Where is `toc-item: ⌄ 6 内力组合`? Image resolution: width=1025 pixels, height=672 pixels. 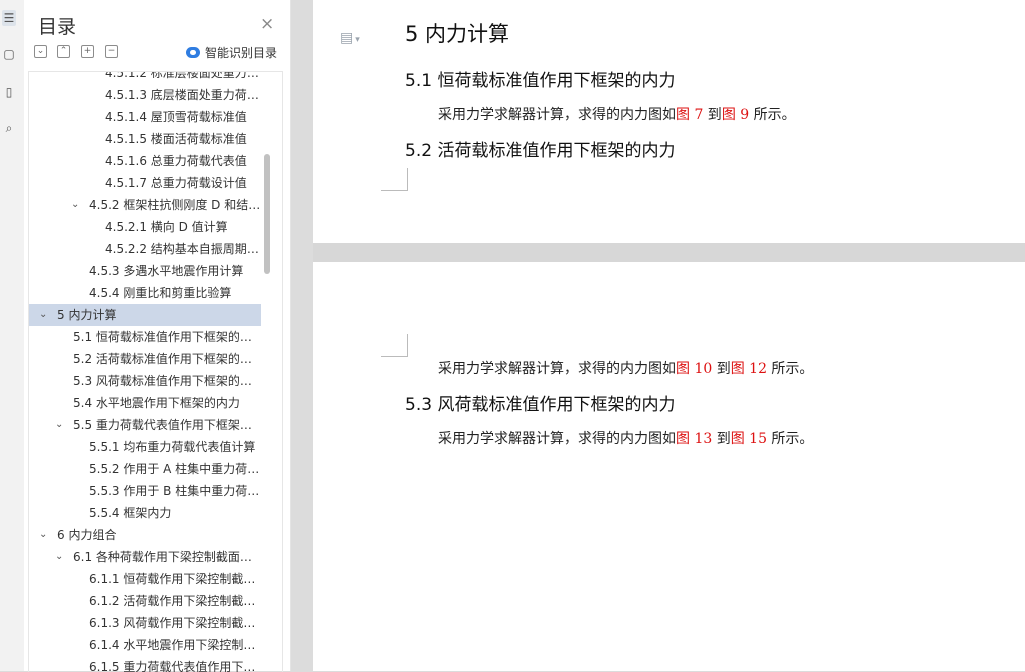 toc-item: ⌄ 6 内力组合 is located at coordinates (145, 535).